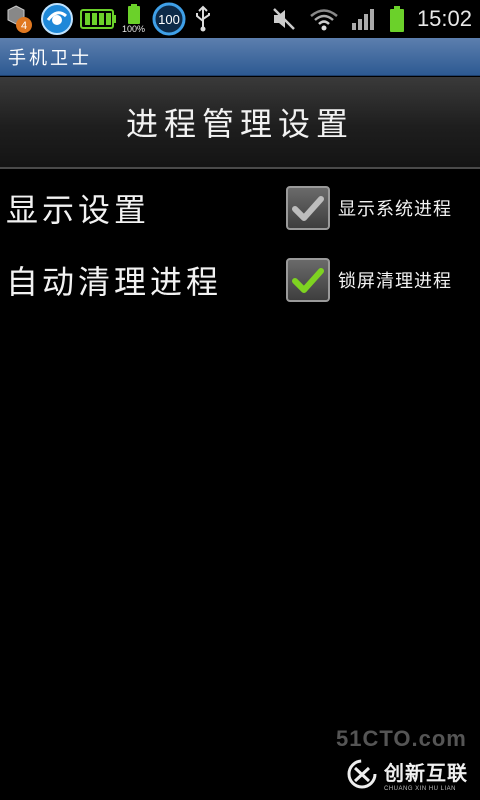  What do you see at coordinates (284, 19) in the screenshot?
I see `mute-icon` at bounding box center [284, 19].